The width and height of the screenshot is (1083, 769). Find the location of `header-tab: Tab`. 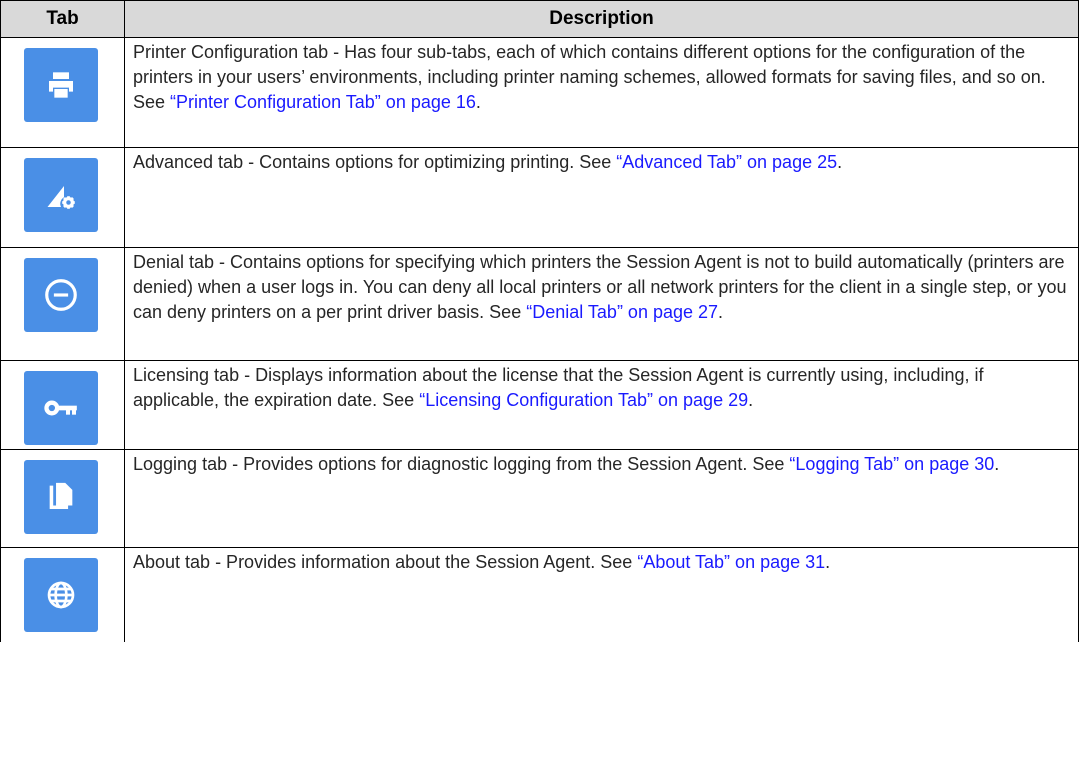

header-tab: Tab is located at coordinates (62, 19).